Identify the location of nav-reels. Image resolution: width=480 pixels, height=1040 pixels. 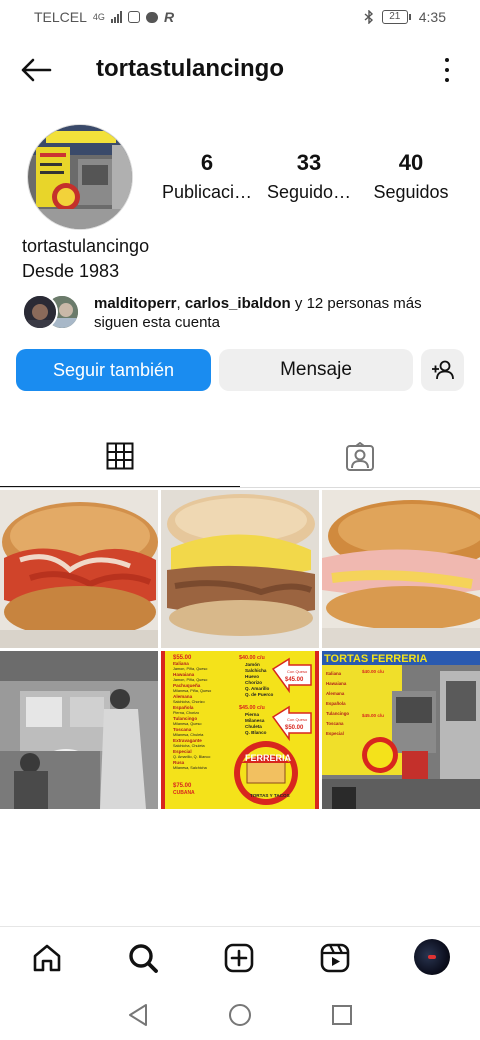
(335, 958).